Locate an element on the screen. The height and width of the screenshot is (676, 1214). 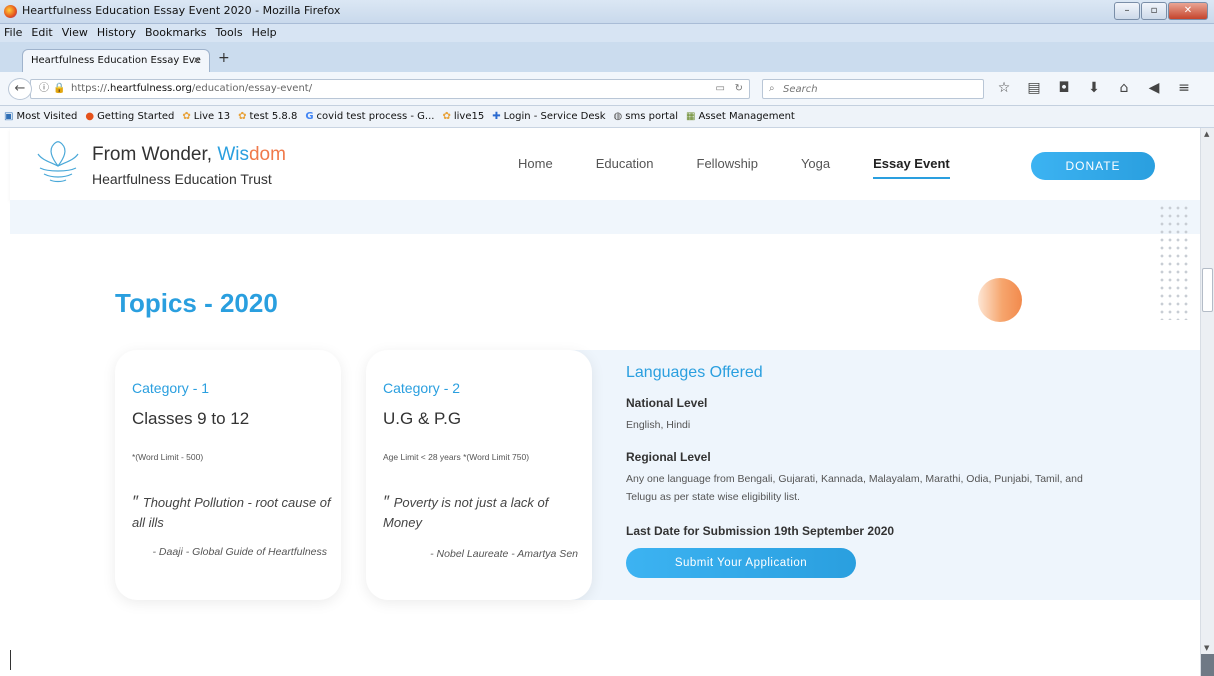
search-input is located at coordinates (879, 89).